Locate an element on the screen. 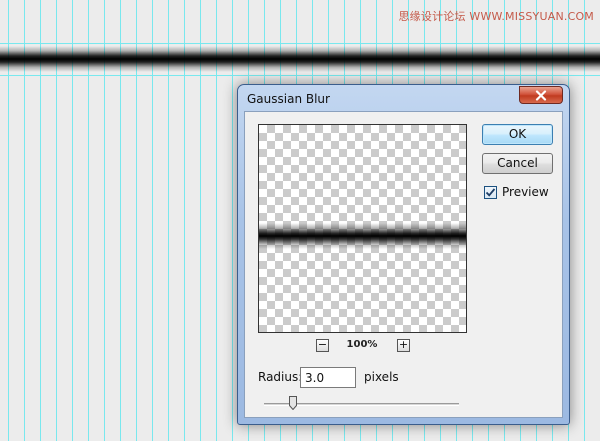 Image resolution: width=600 pixels, height=441 pixels. slider-thumb-icon is located at coordinates (293, 403).